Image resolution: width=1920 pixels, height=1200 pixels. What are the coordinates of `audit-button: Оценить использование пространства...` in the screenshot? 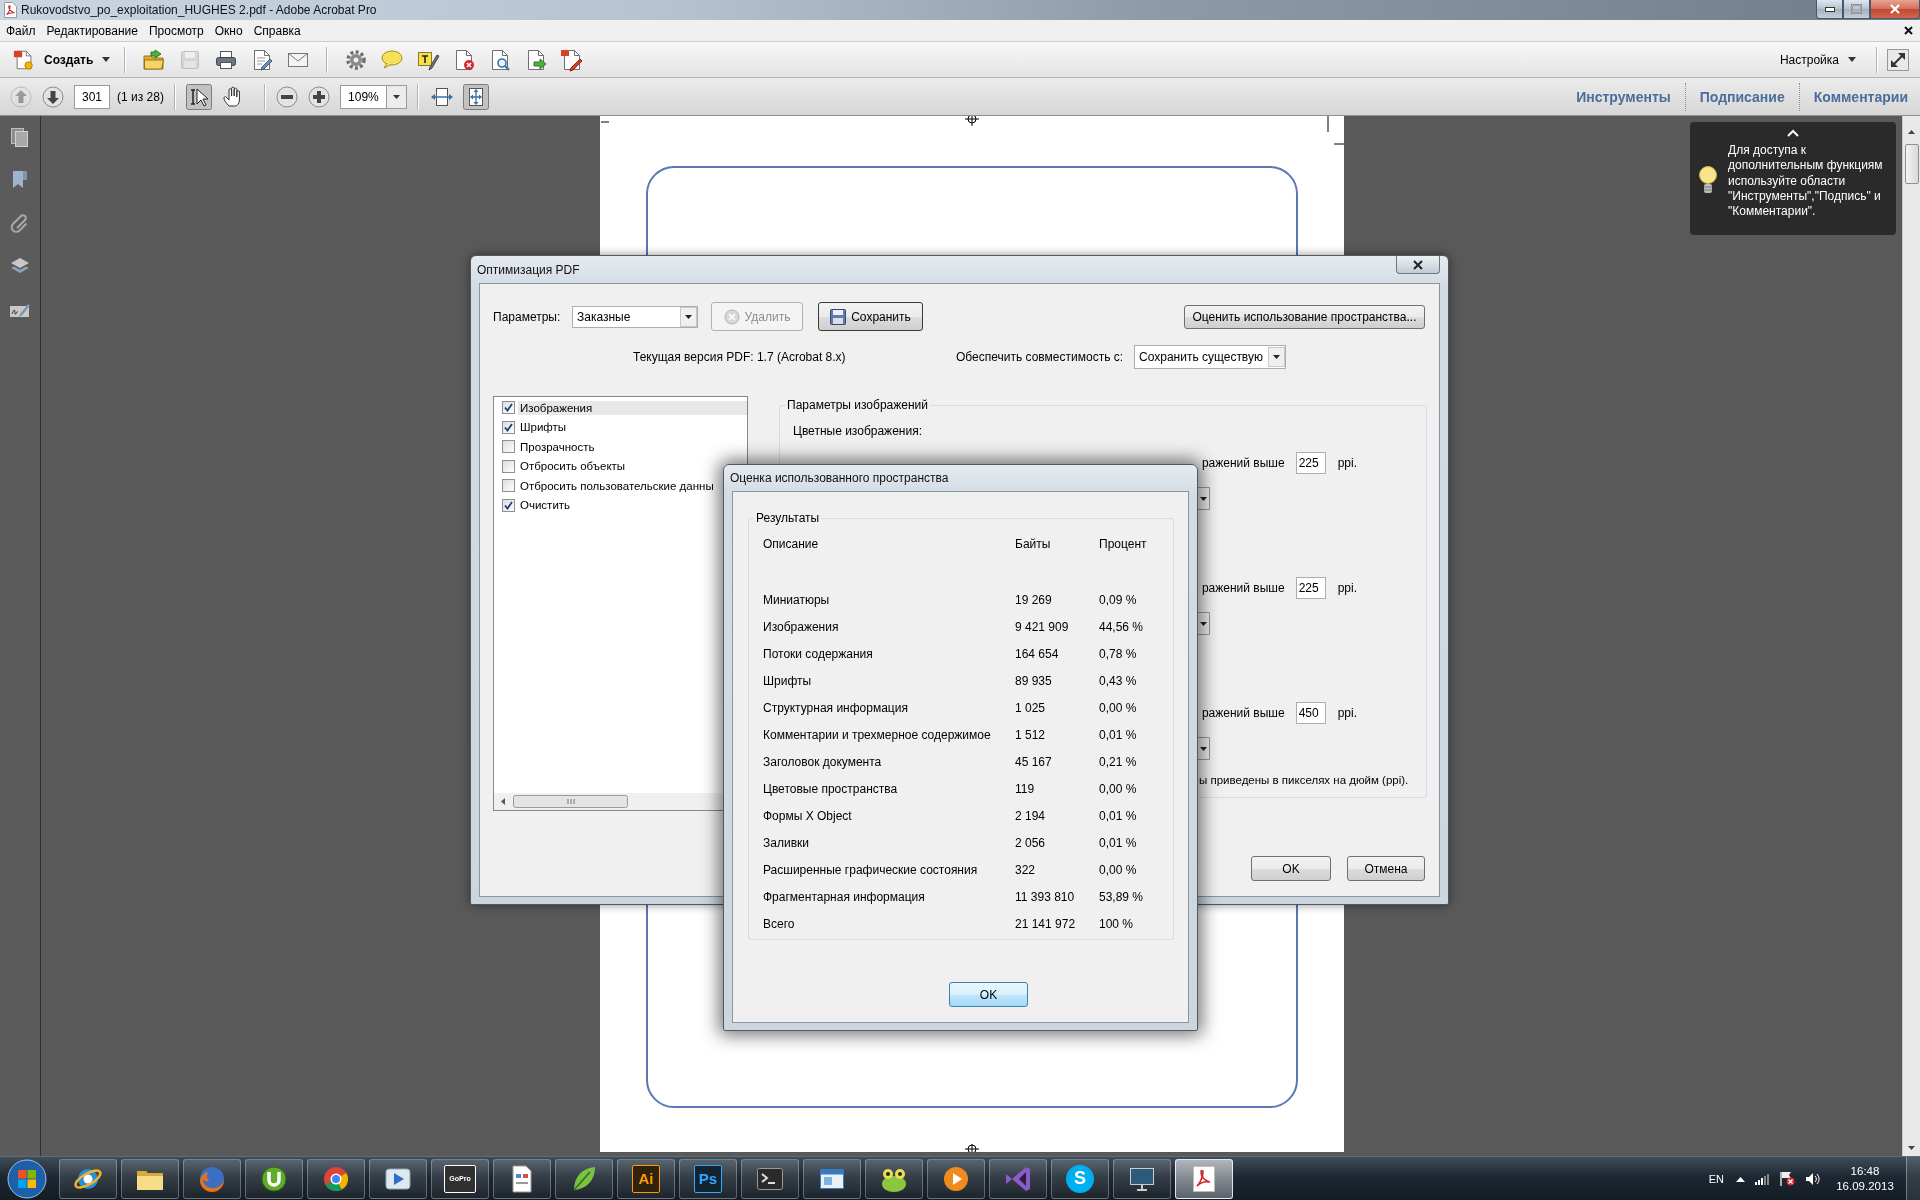 It's located at (1304, 316).